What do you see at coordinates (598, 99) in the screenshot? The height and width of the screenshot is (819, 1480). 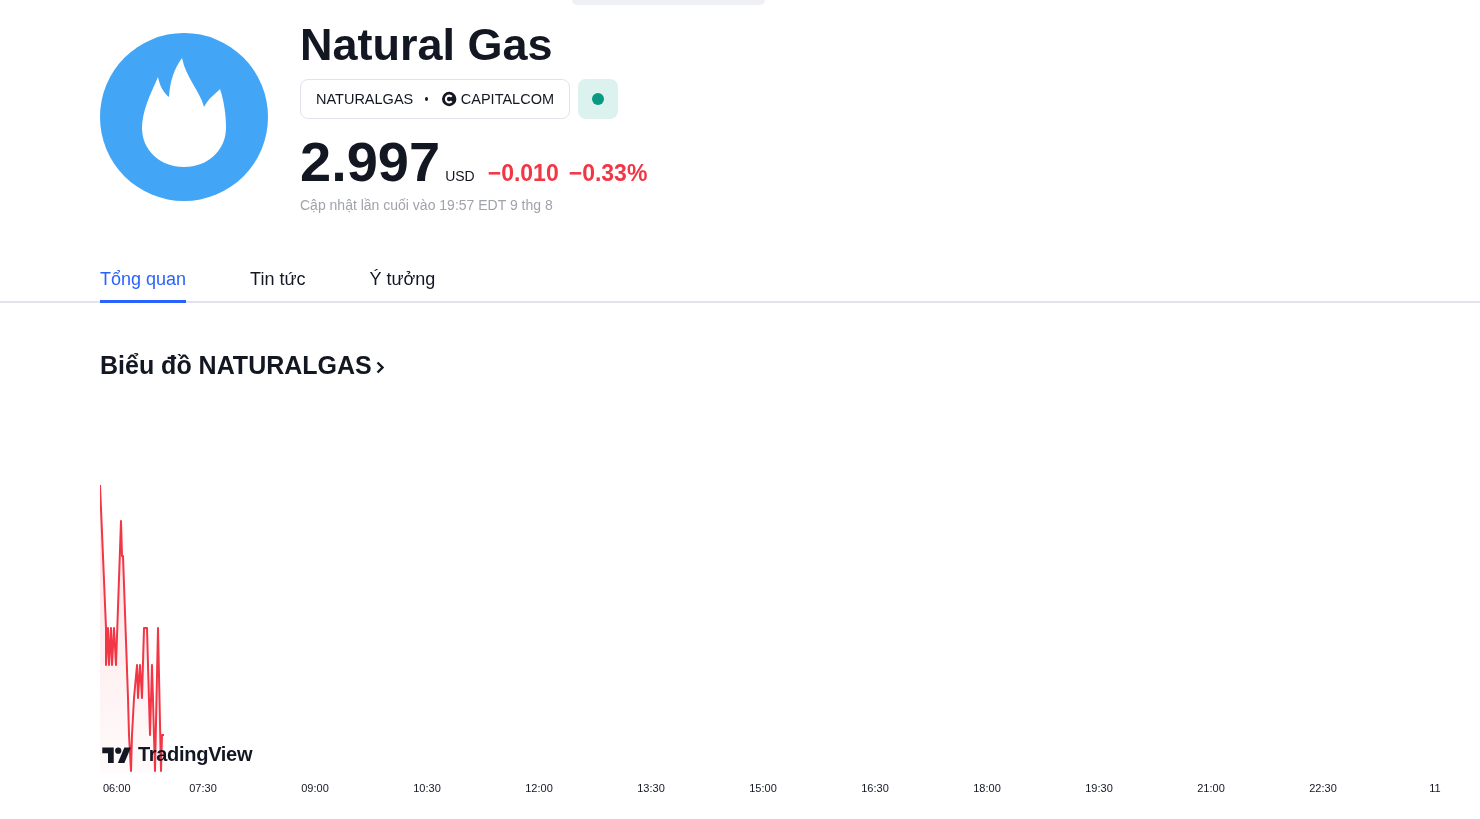 I see `market-status-button` at bounding box center [598, 99].